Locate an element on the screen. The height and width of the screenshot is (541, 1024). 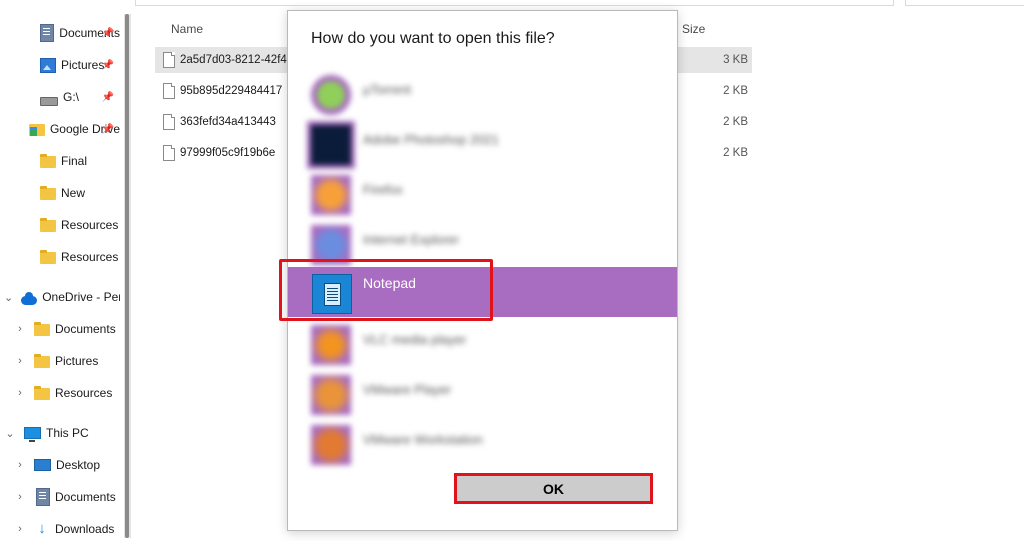
utorrent-icon is located at coordinates (331, 95).